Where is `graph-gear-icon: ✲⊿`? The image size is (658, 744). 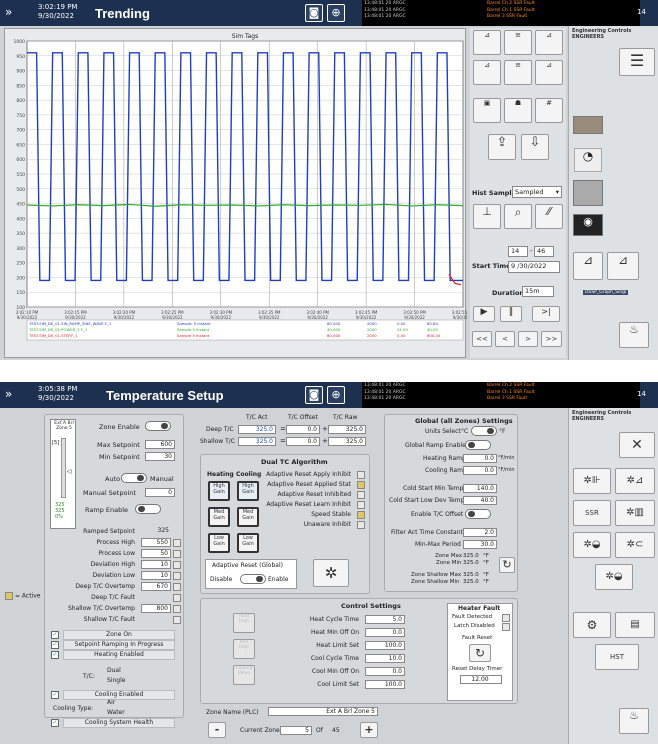 graph-gear-icon: ✲⊿ is located at coordinates (635, 481).